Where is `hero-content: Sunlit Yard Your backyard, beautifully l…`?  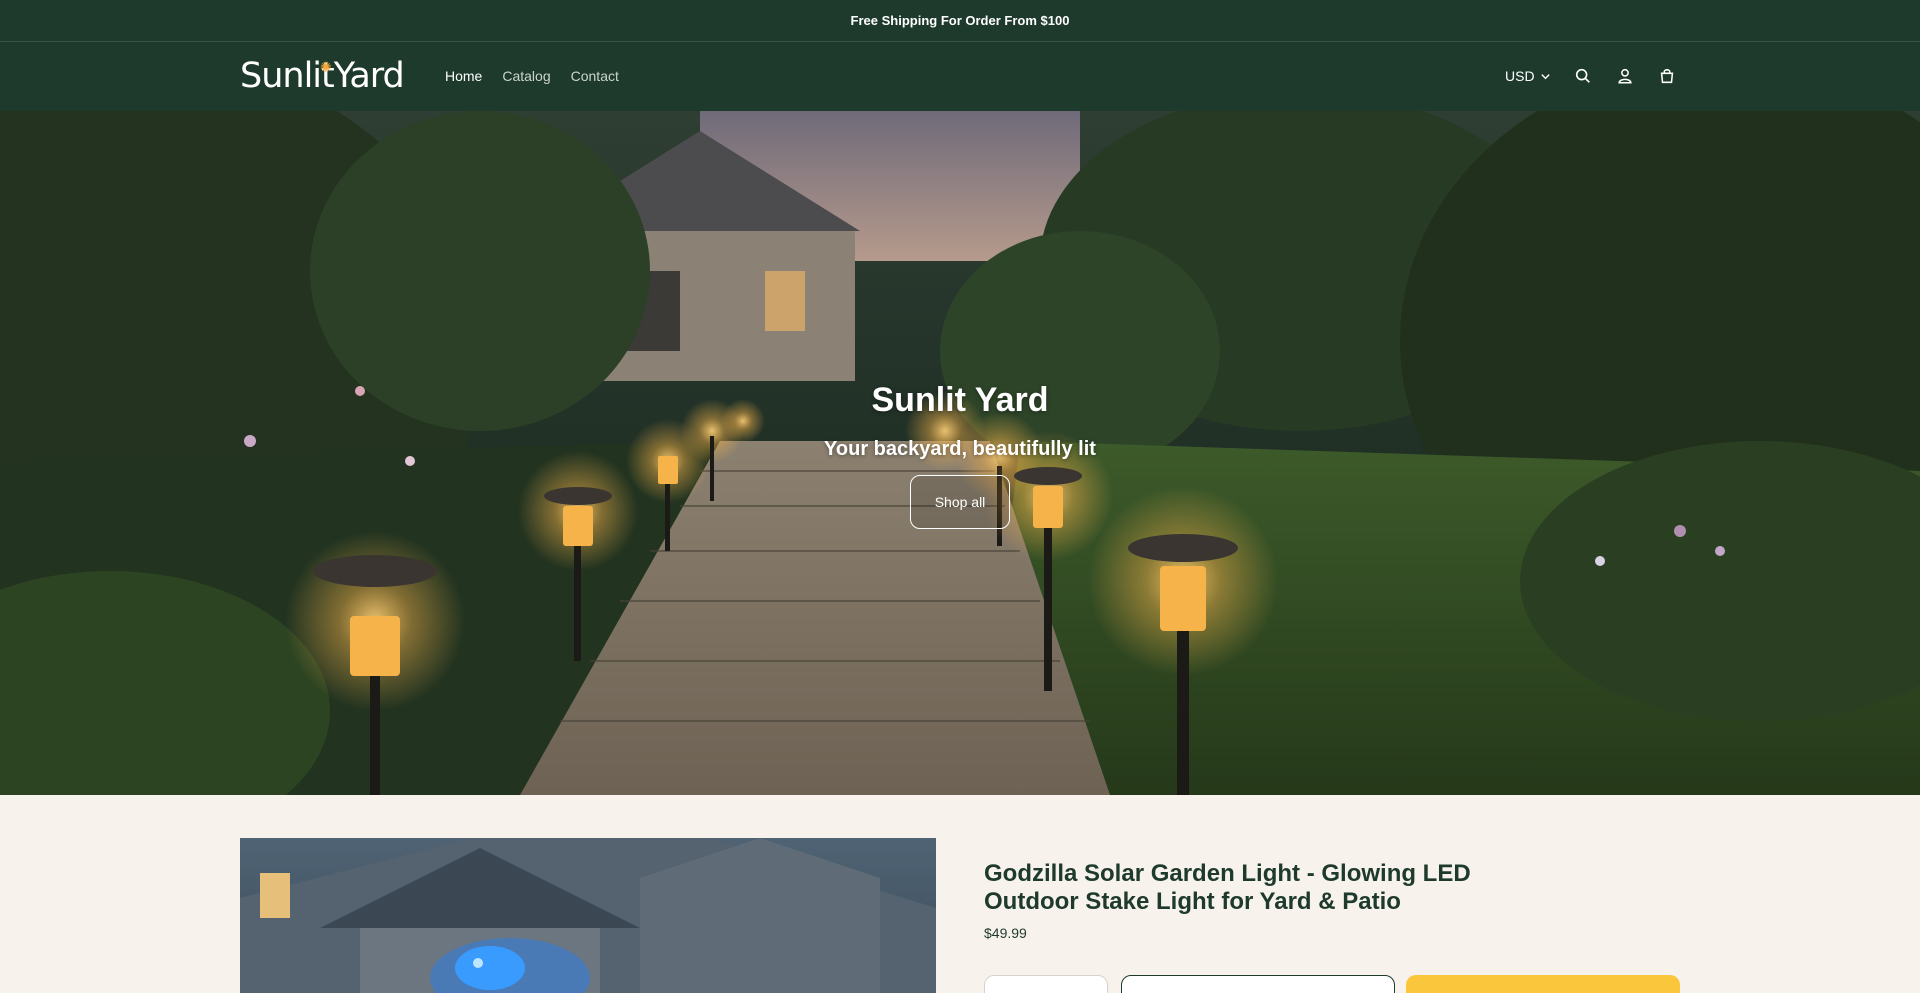
hero-content: Sunlit Yard Your backyard, beautifully l… is located at coordinates (960, 455).